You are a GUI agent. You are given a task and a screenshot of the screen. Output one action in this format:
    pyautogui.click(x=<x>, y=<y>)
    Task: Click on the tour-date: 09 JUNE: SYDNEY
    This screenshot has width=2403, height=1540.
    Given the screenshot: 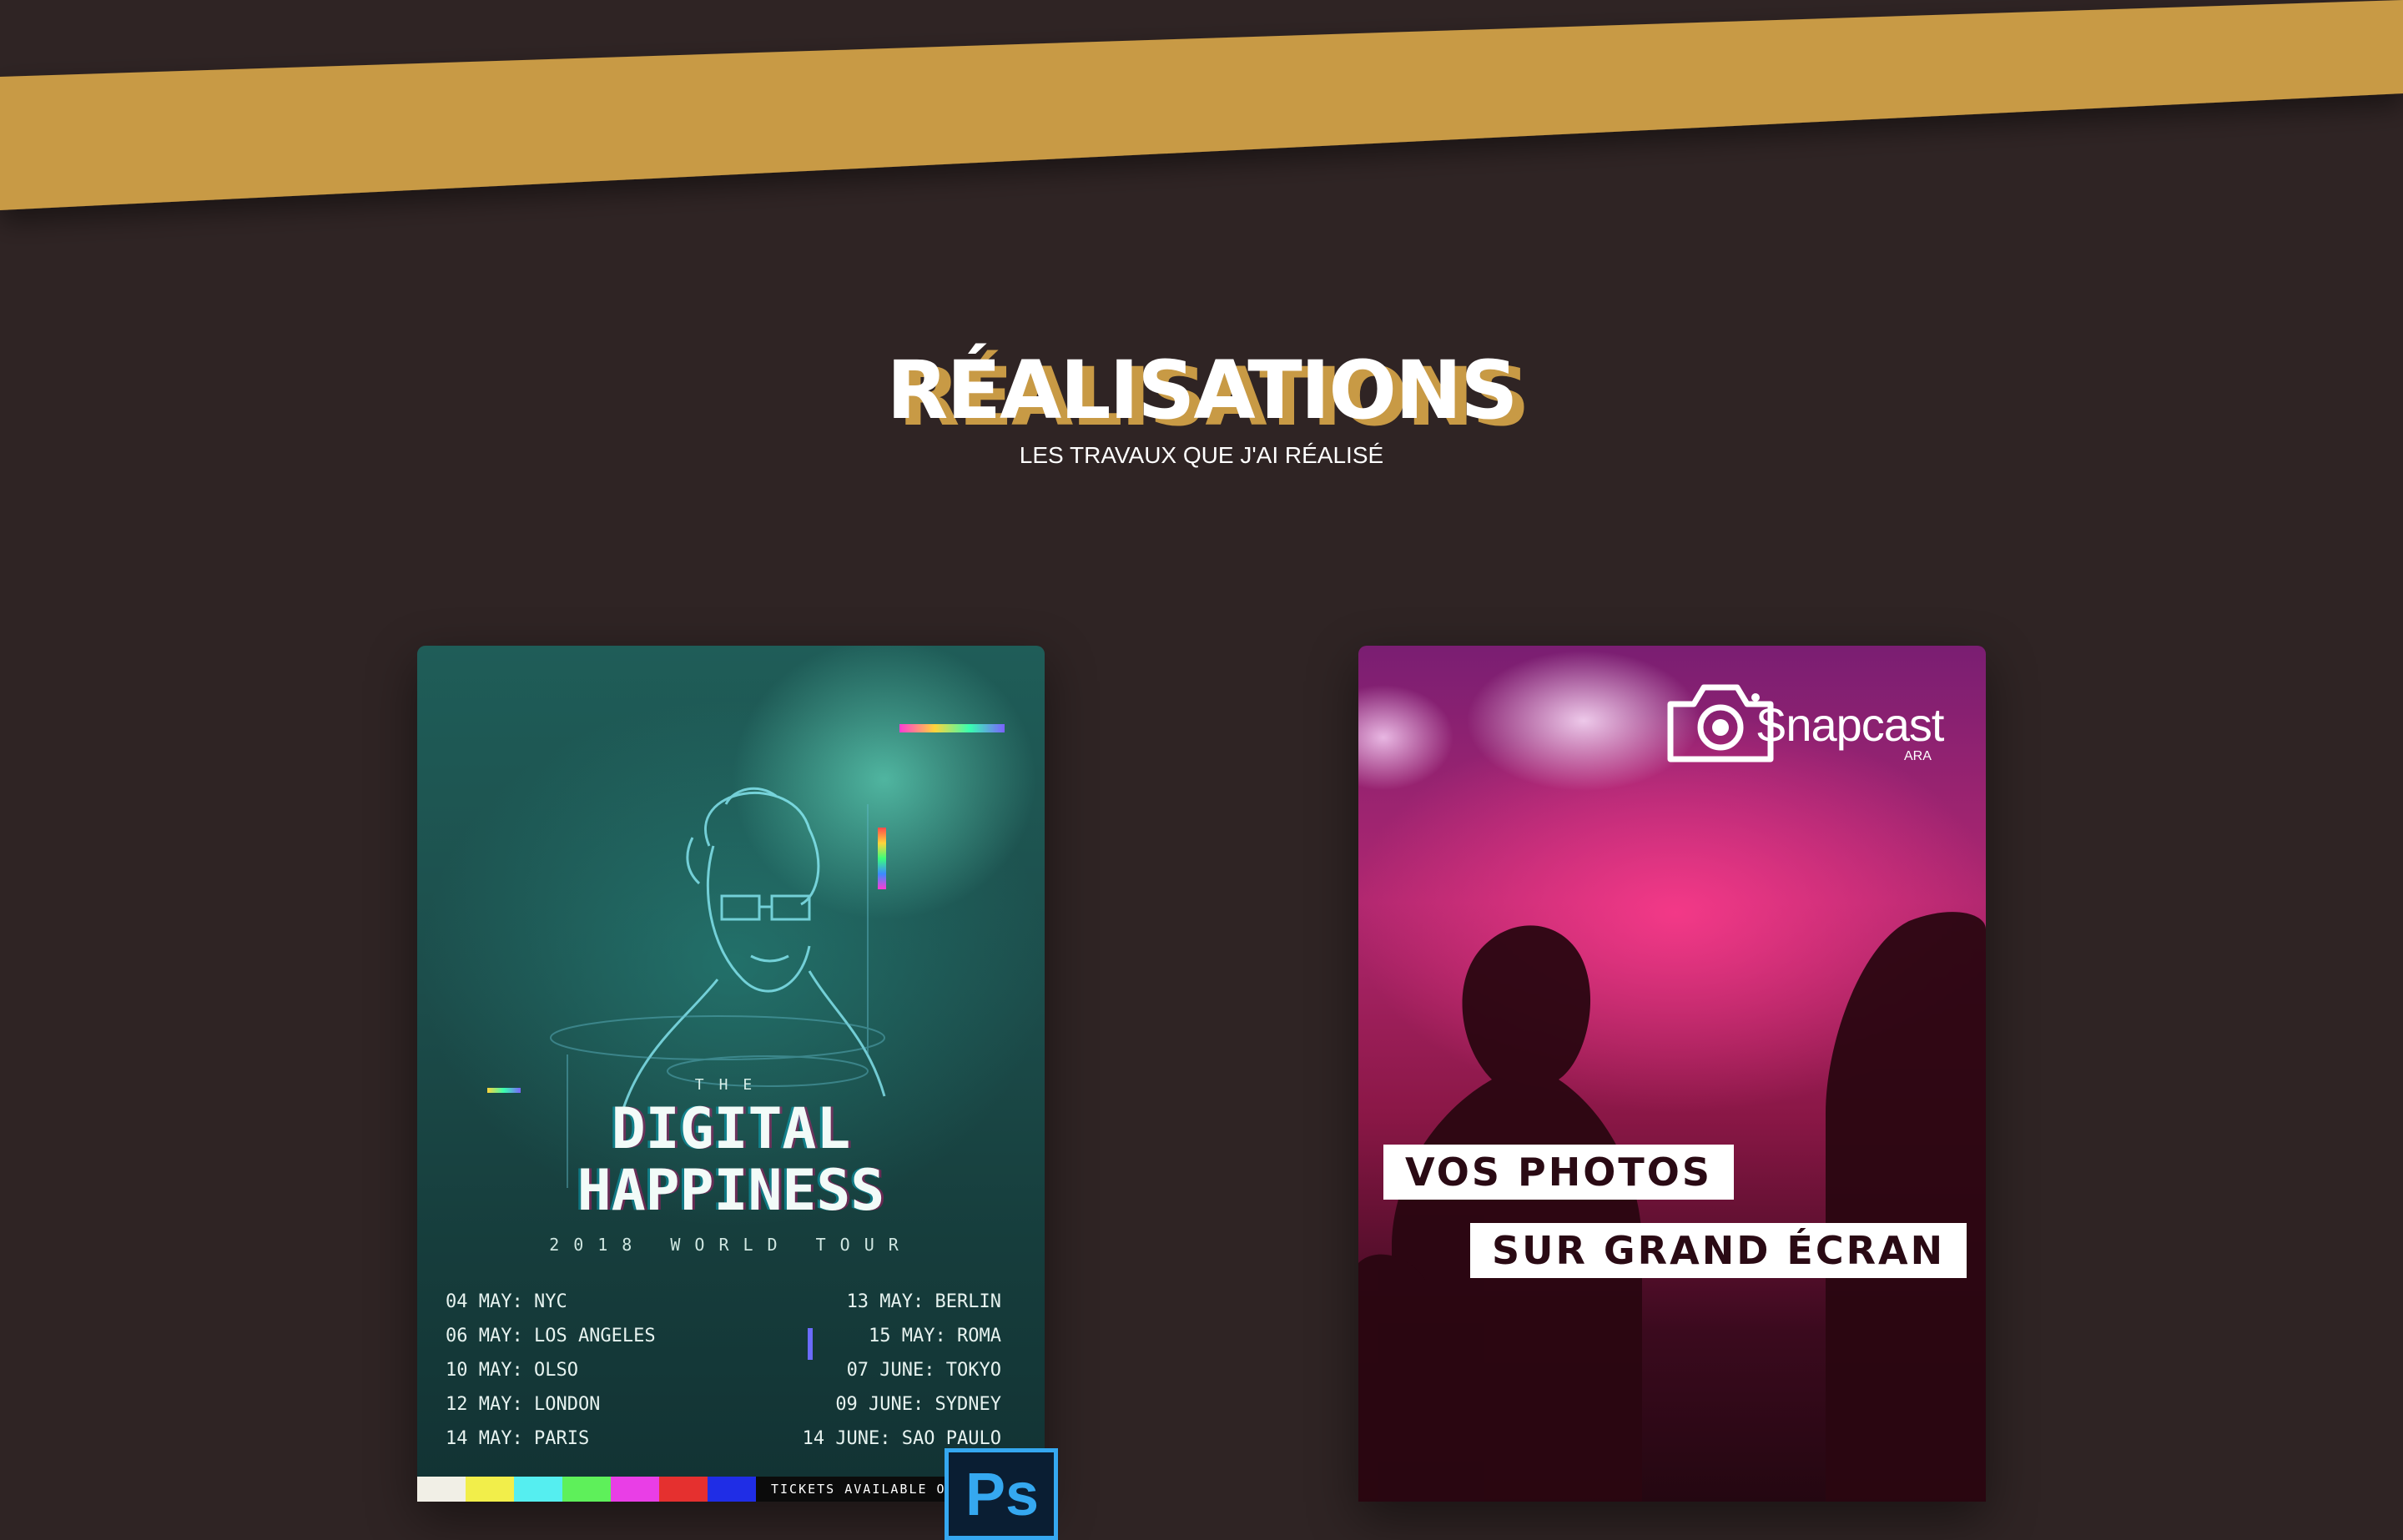 What is the action you would take?
    pyautogui.click(x=918, y=1404)
    